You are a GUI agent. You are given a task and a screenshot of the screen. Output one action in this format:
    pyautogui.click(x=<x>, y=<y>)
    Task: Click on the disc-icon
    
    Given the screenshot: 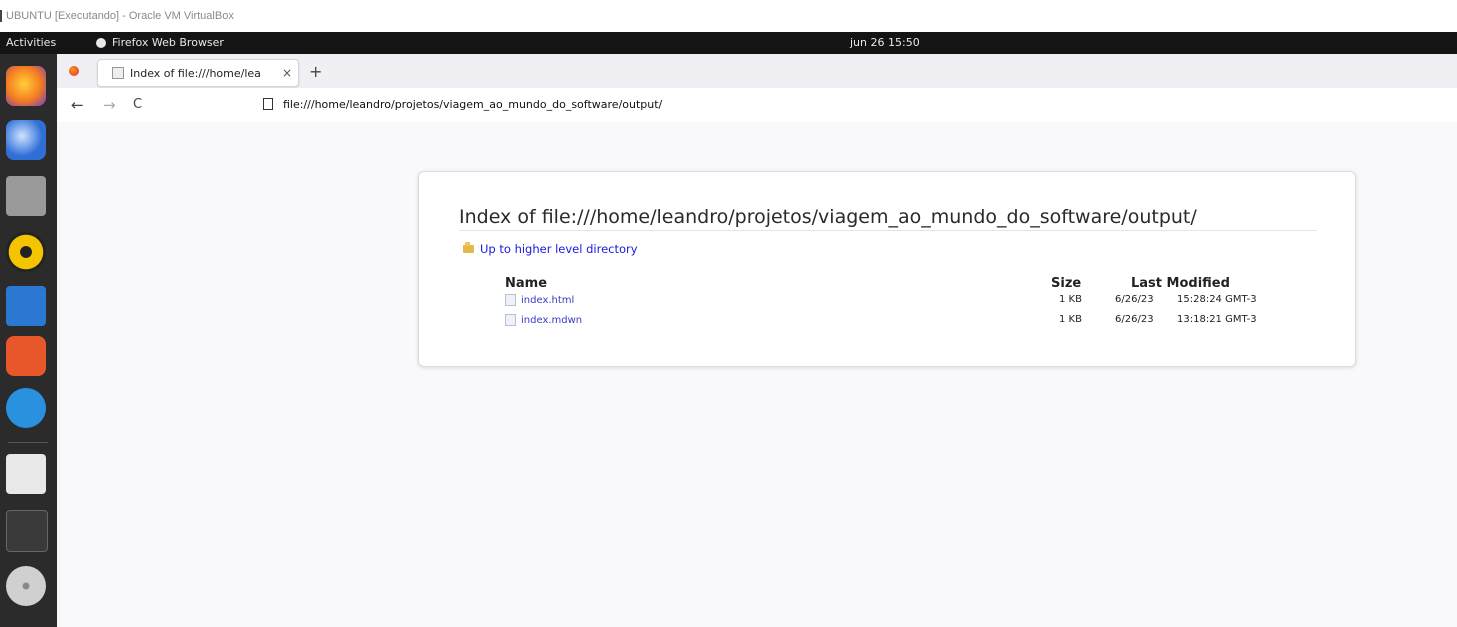 What is the action you would take?
    pyautogui.click(x=26, y=586)
    